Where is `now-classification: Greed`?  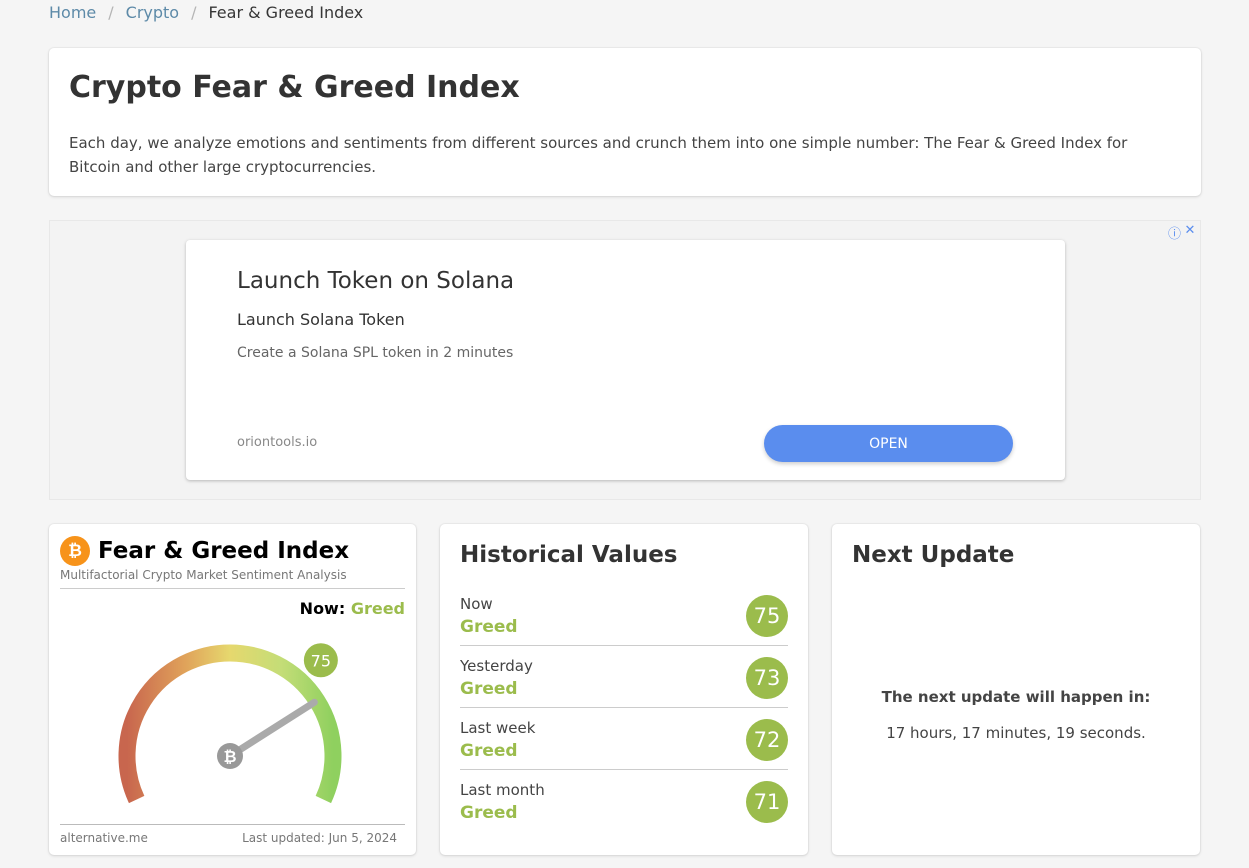 now-classification: Greed is located at coordinates (377, 608).